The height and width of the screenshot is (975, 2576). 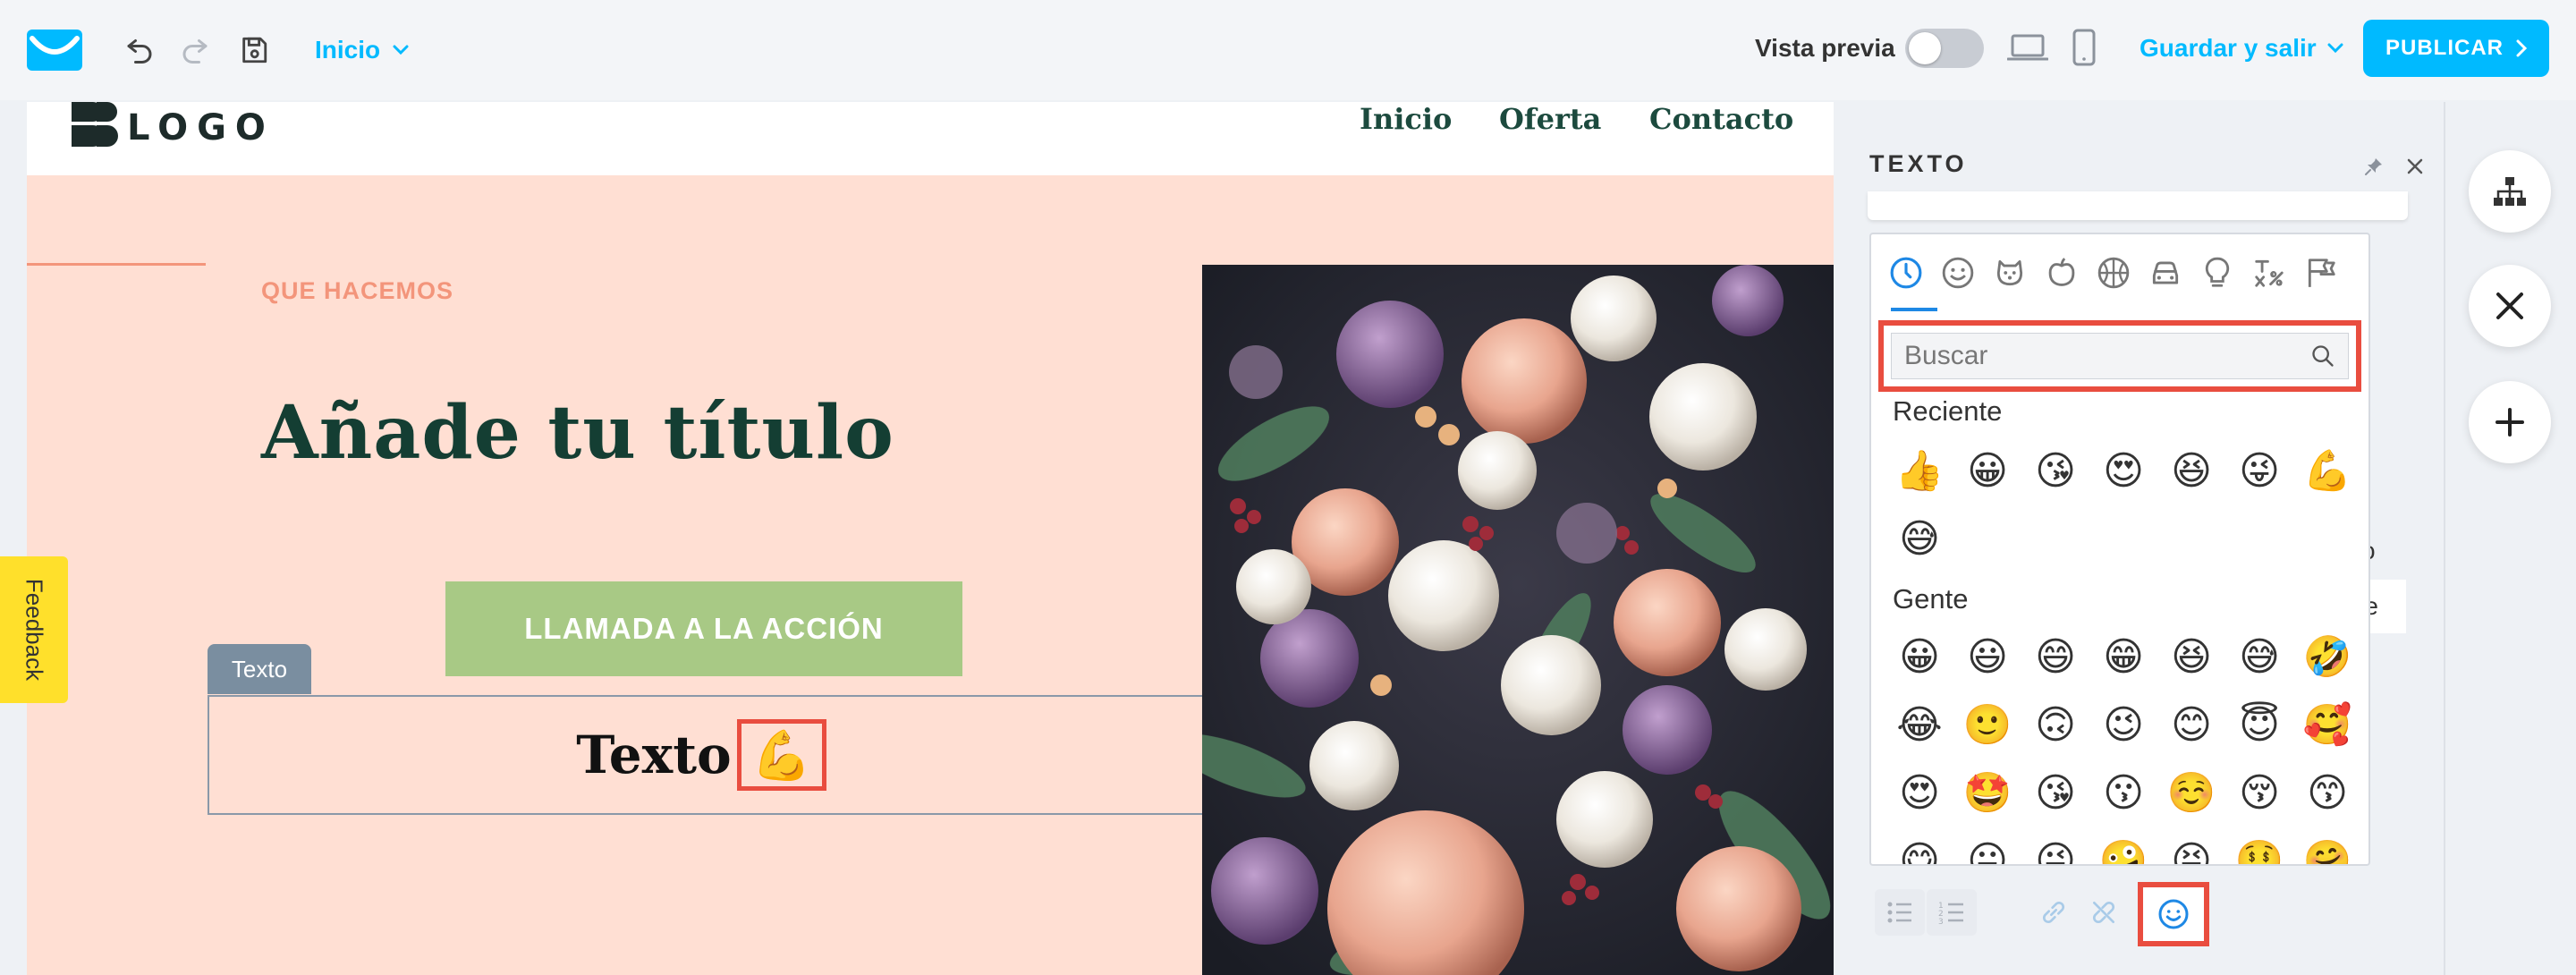 I want to click on selected-text-block: Texto 💪, so click(x=721, y=755).